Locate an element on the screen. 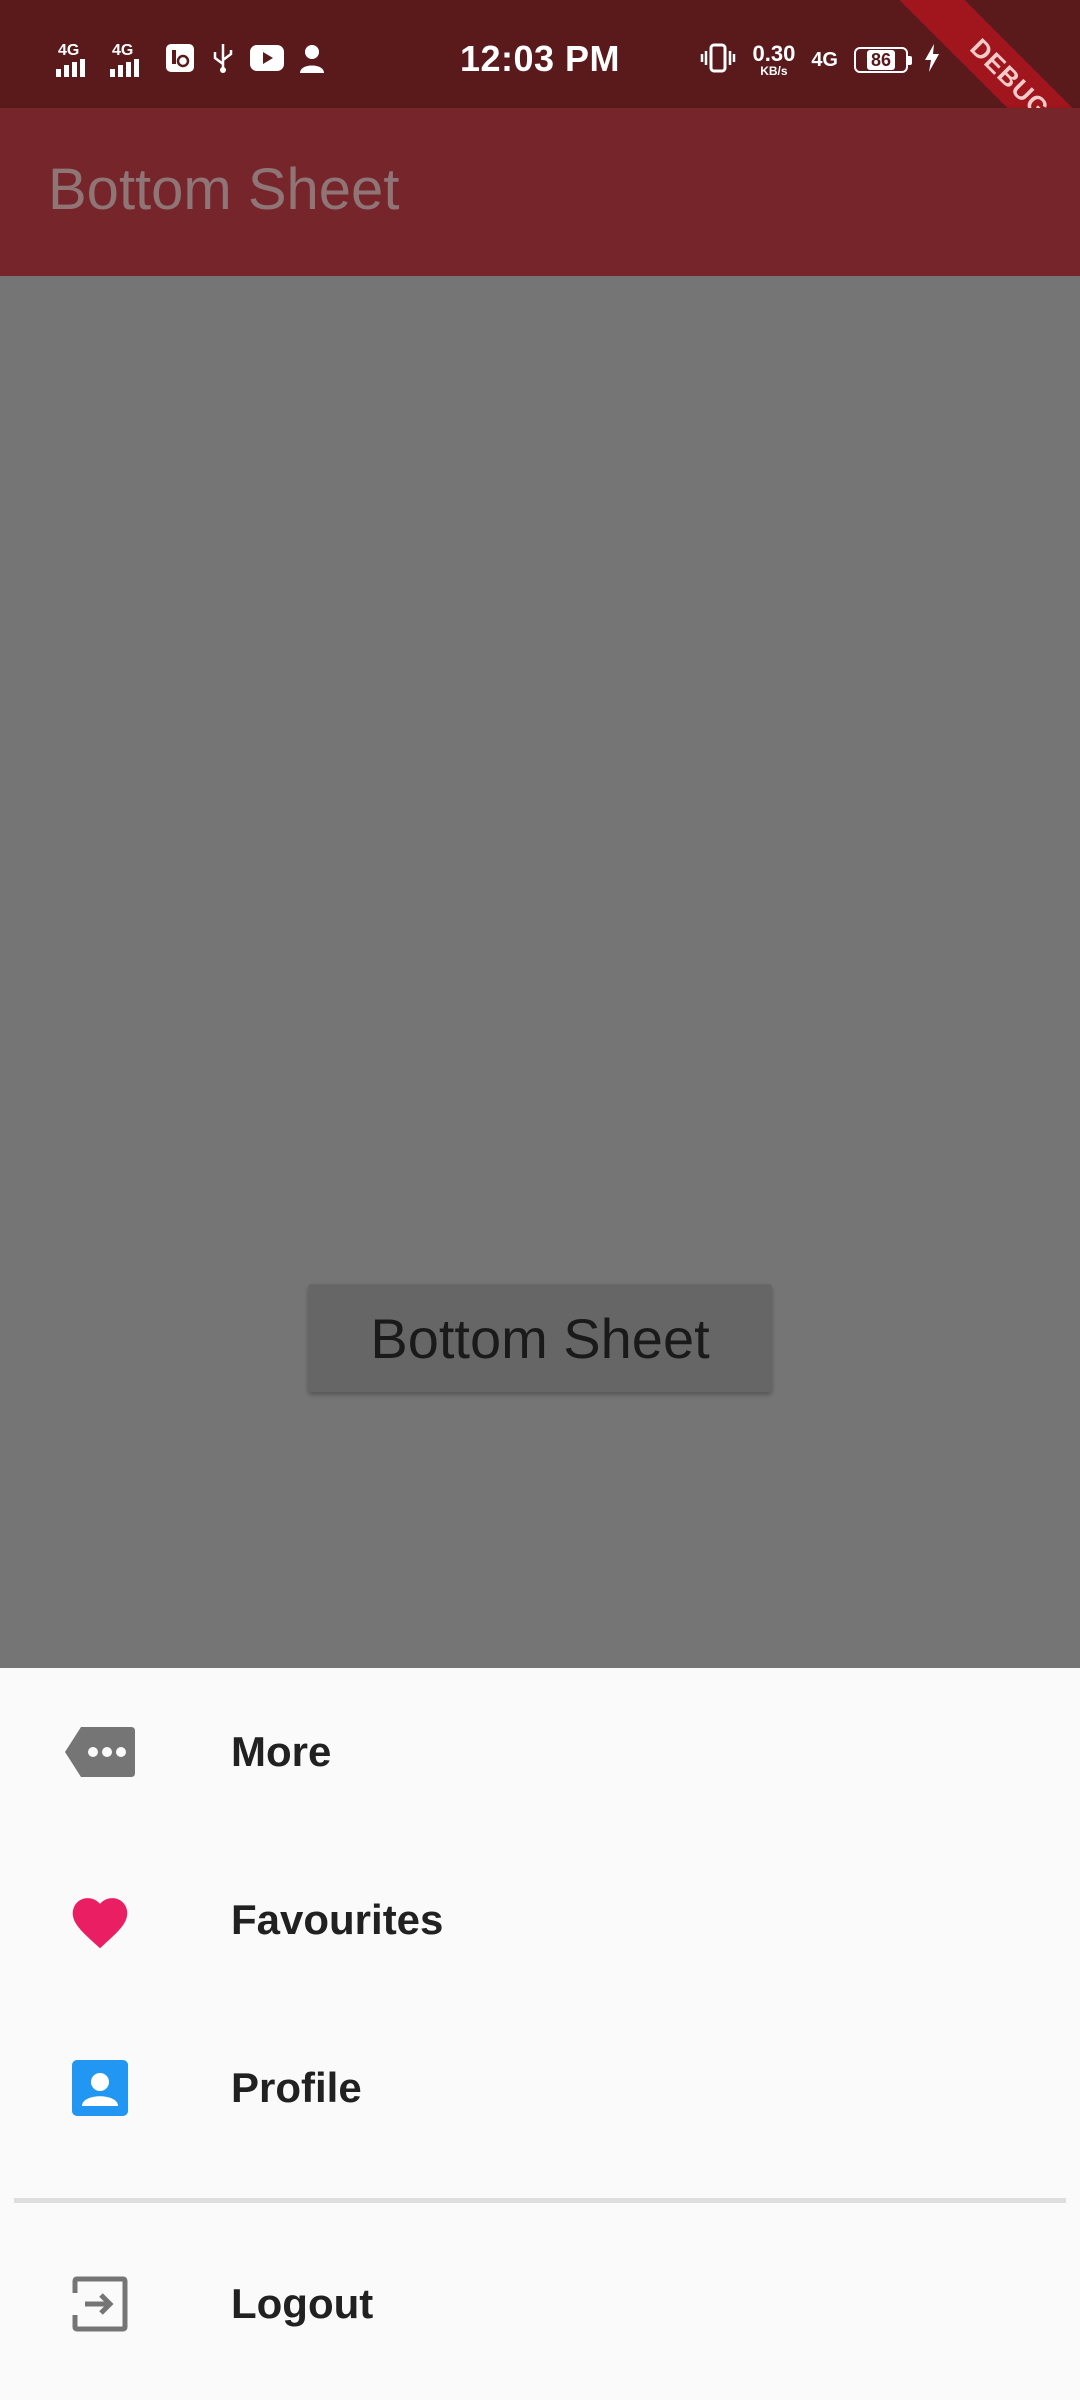 The height and width of the screenshot is (2400, 1080). app-bar: Bottom Sheet is located at coordinates (540, 192).